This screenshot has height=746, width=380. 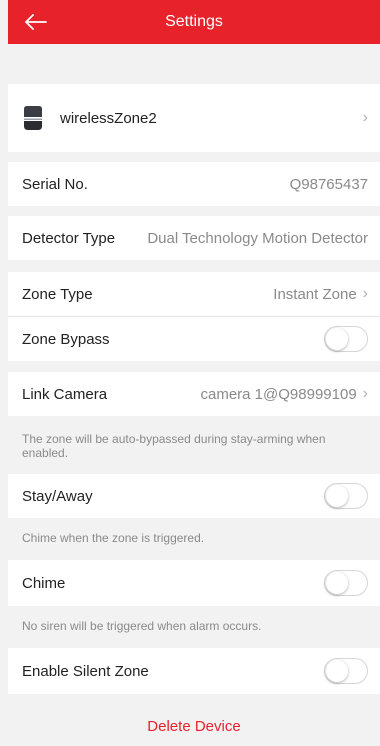 I want to click on page-title: Settings, so click(x=194, y=21).